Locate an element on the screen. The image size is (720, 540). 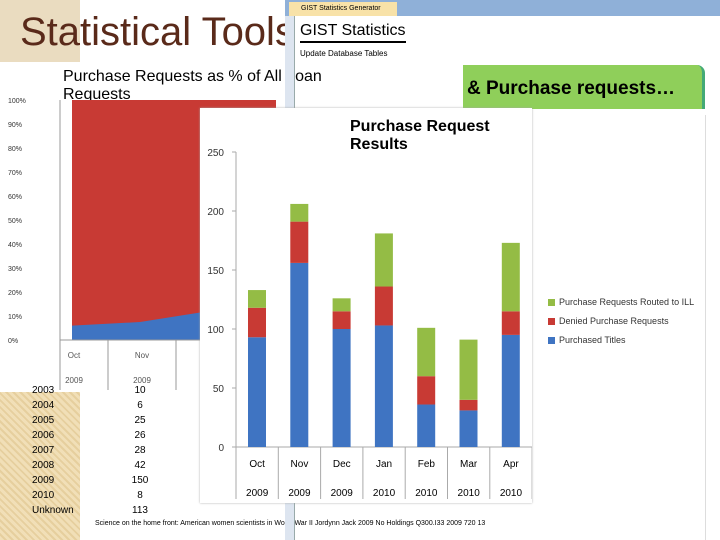
y-tick-label: 50% is located at coordinates (15, 221).